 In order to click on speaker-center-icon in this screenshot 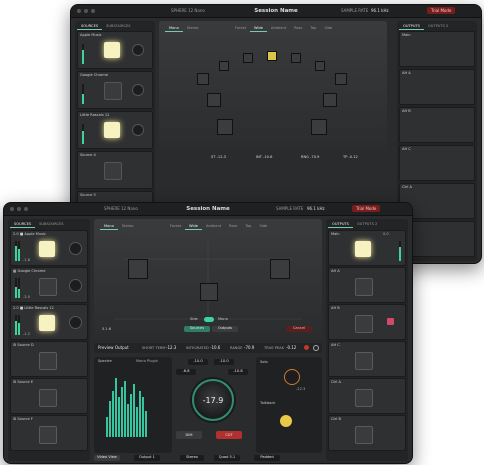, I will do `click(209, 292)`.